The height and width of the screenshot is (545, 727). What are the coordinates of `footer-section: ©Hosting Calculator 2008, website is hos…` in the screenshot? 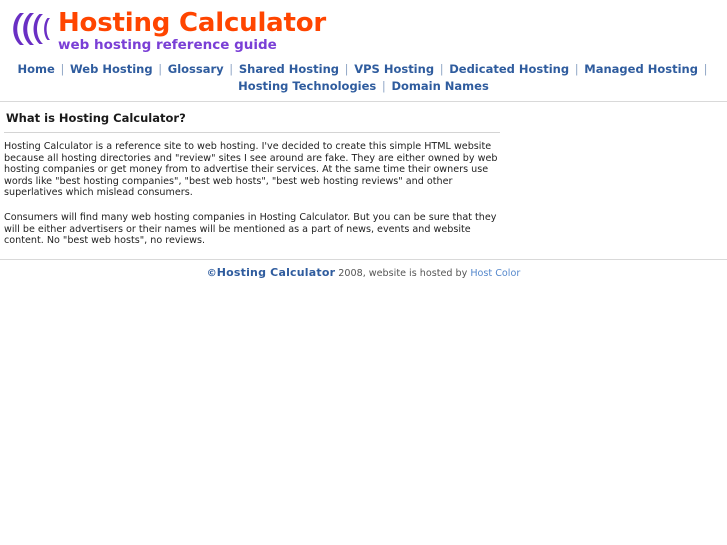 It's located at (363, 269).